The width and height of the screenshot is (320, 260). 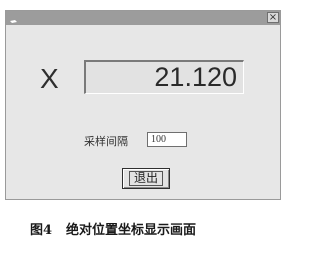 What do you see at coordinates (14, 18) in the screenshot?
I see `window-menu-icon` at bounding box center [14, 18].